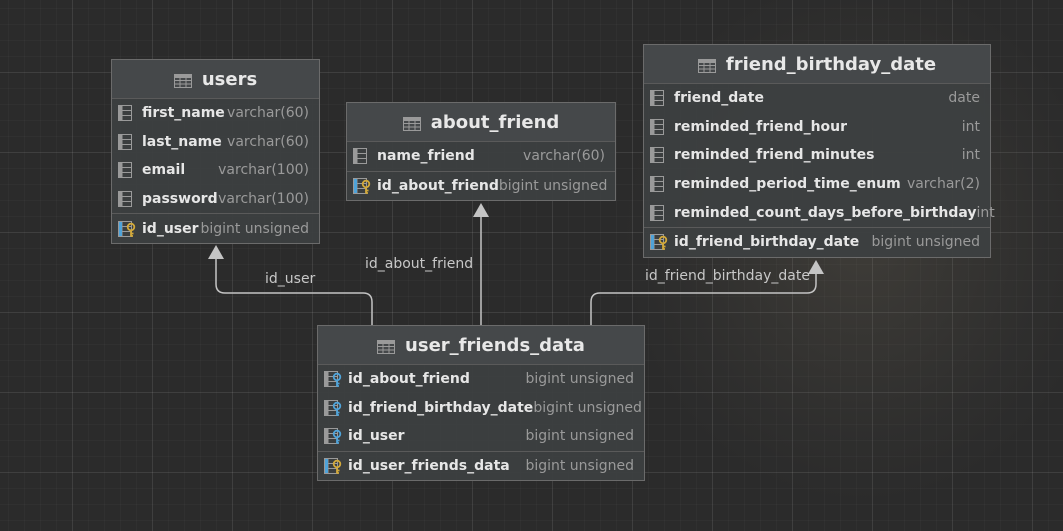 This screenshot has width=1063, height=531. I want to click on column-name: email, so click(164, 170).